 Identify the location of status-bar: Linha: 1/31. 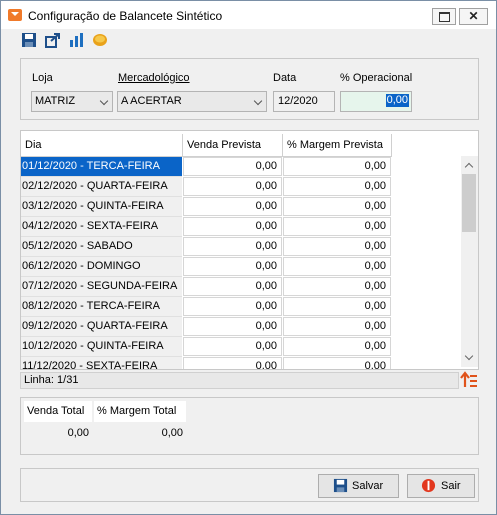
(239, 380).